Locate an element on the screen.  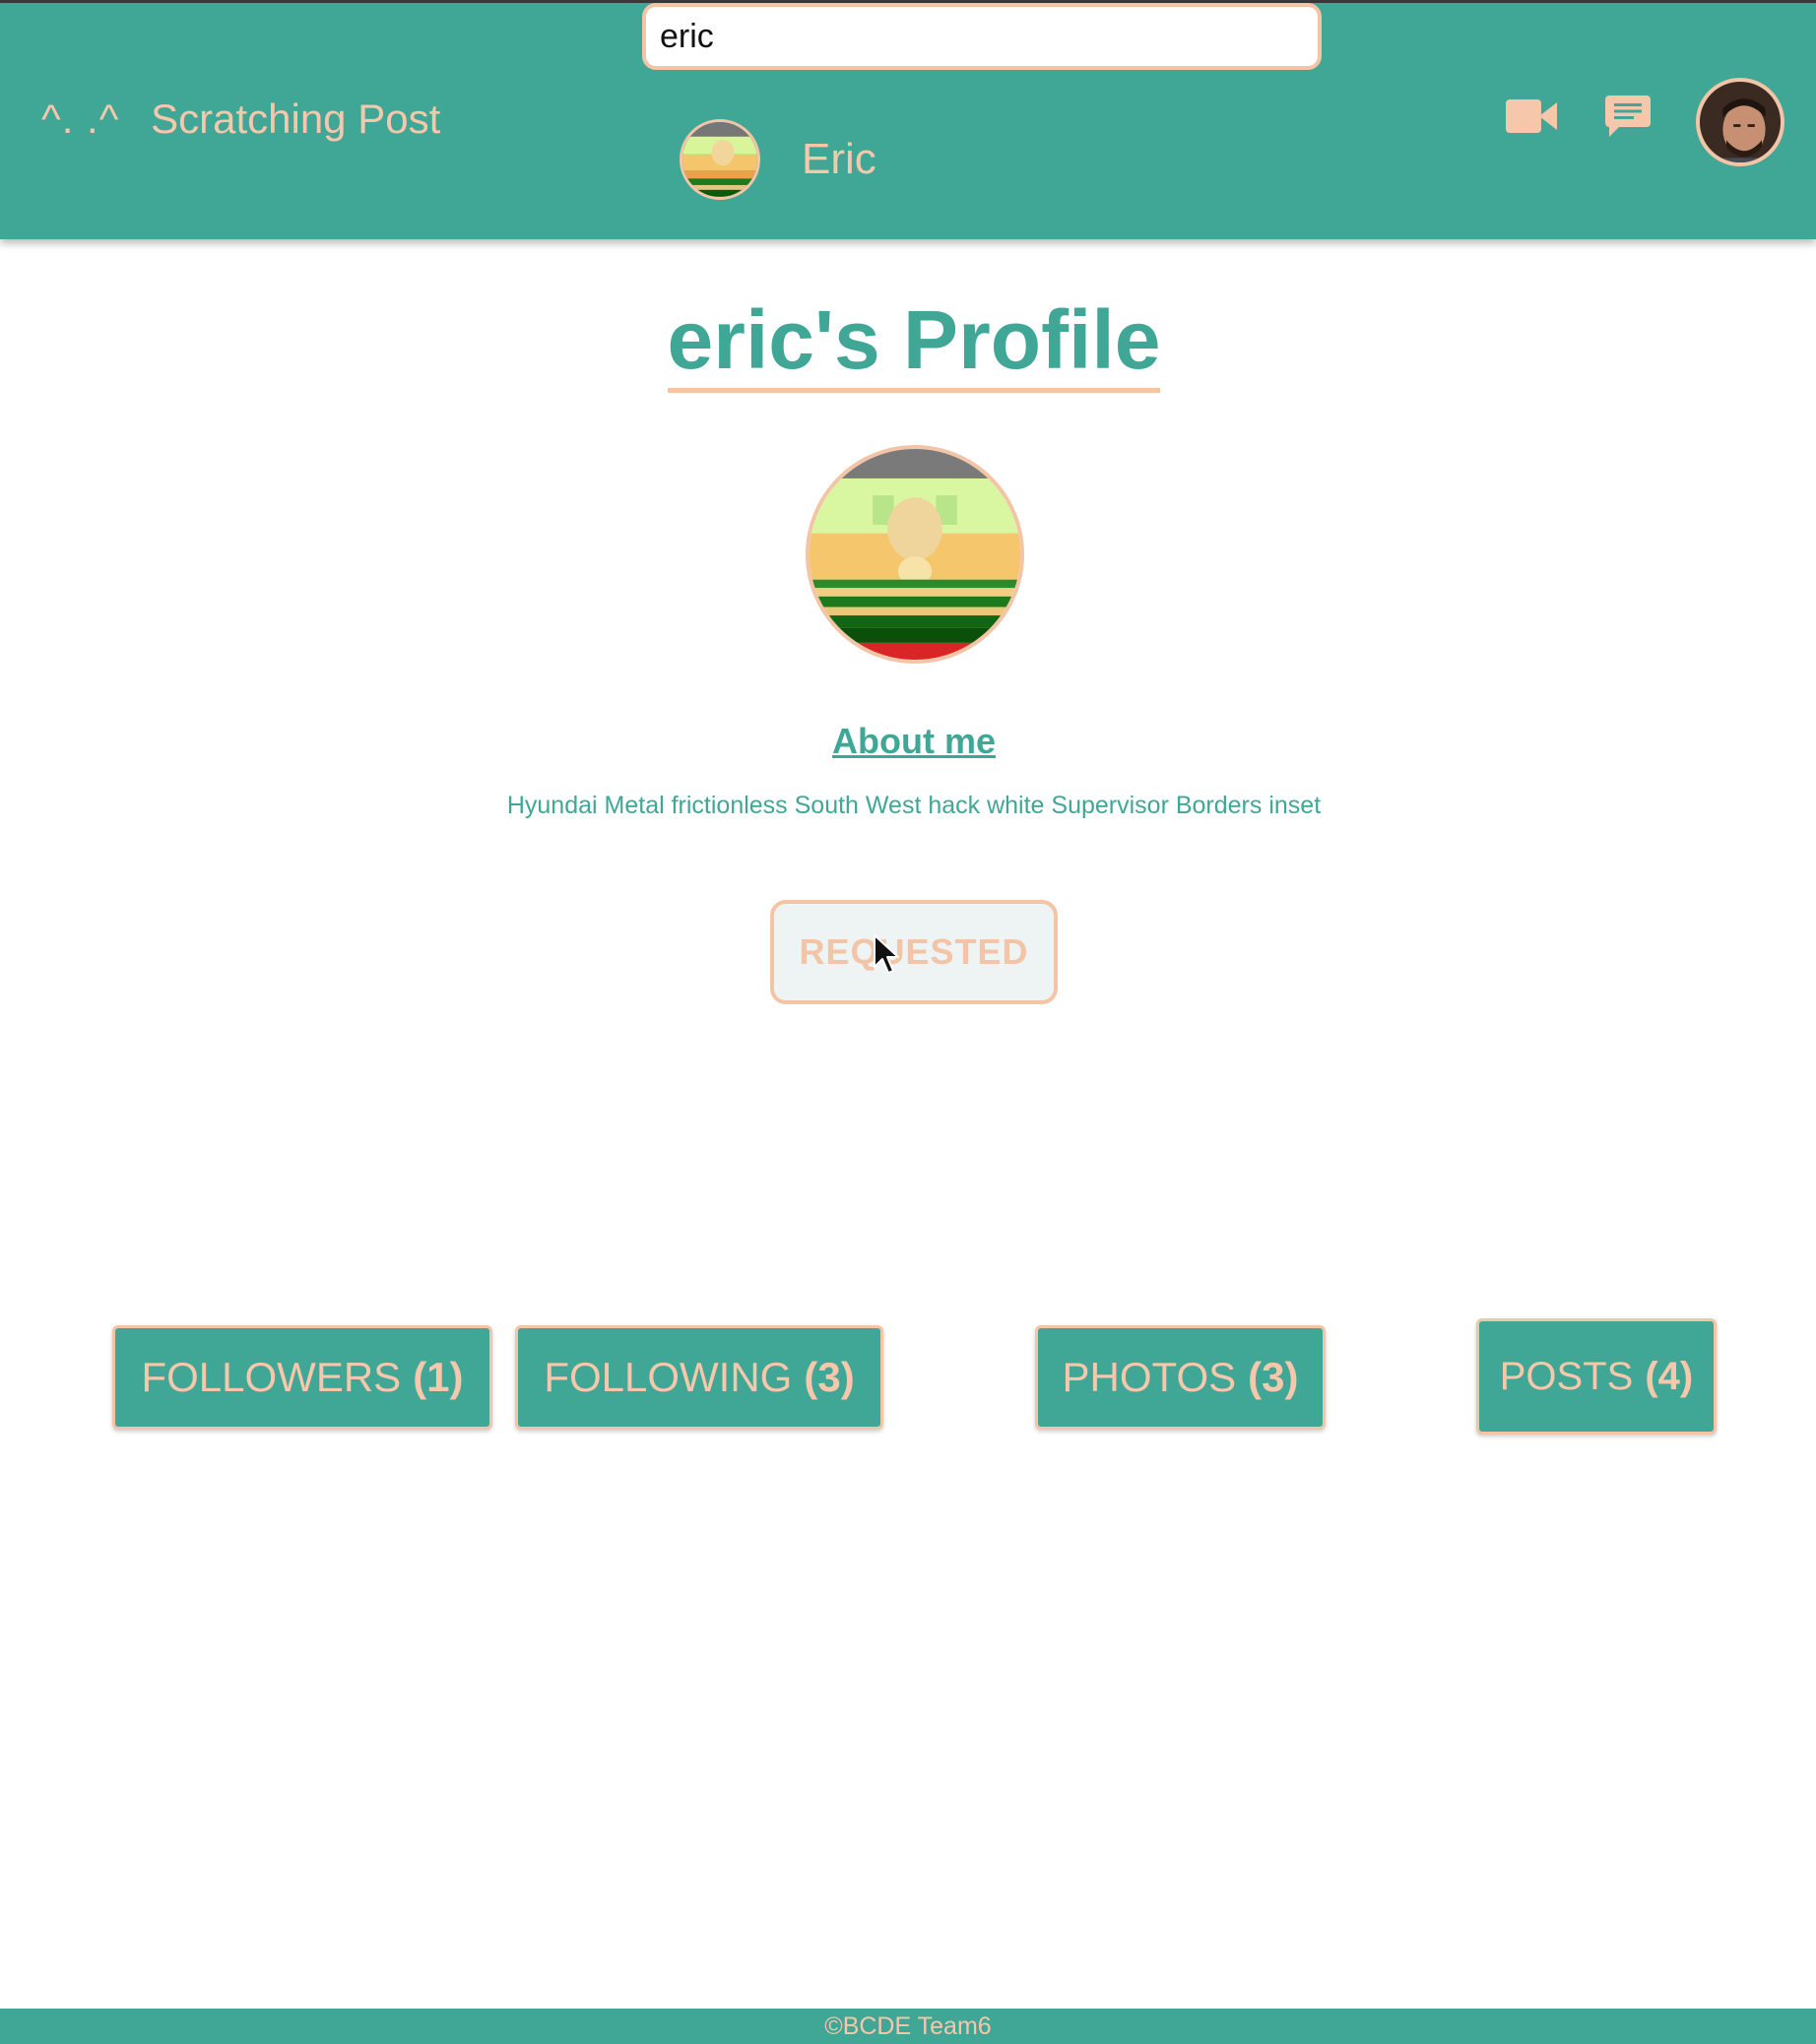
video-camera-icon is located at coordinates (1531, 118).